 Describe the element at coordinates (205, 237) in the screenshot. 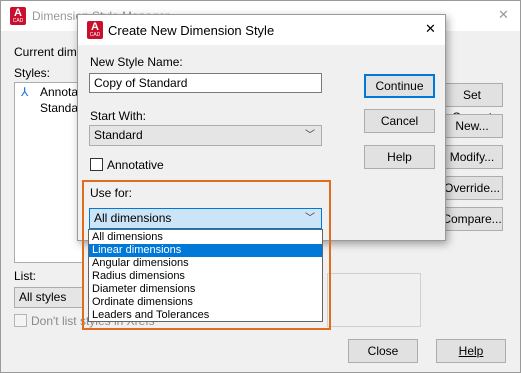

I see `dropdown-option: All dimensions` at that location.